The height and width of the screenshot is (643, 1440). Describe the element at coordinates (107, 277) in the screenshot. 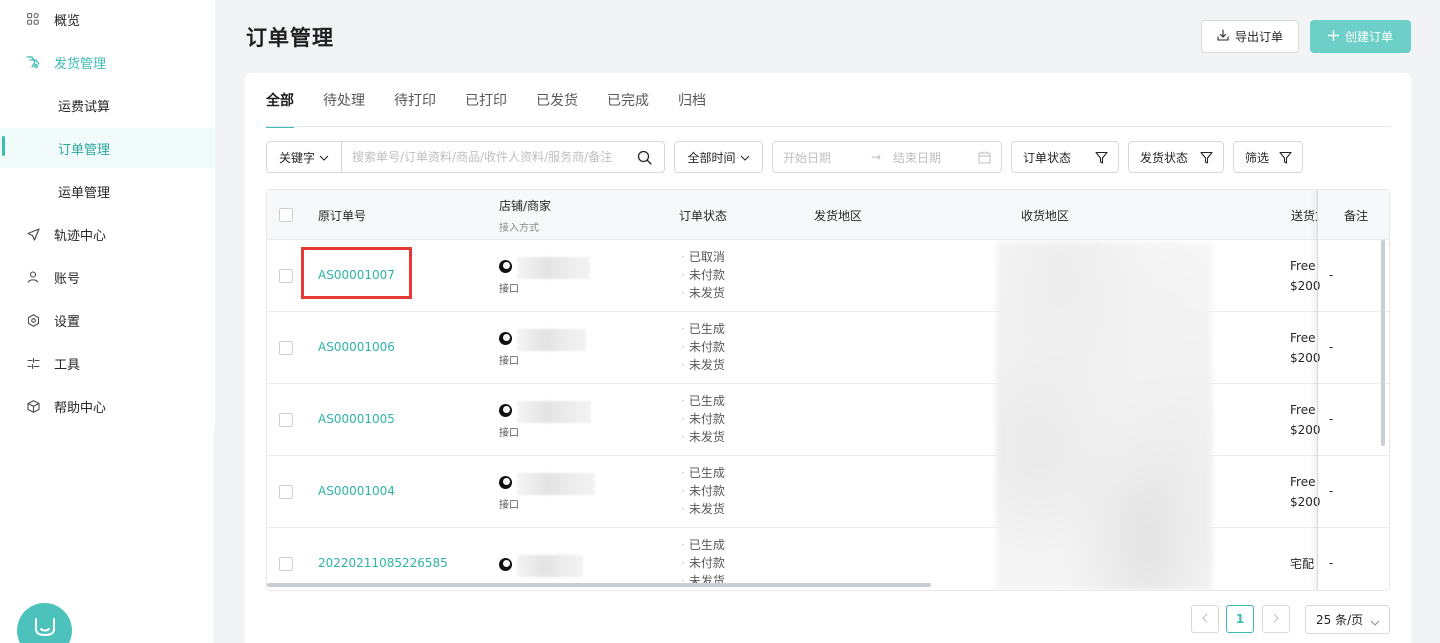

I see `sidebar-item-account: 账号` at that location.